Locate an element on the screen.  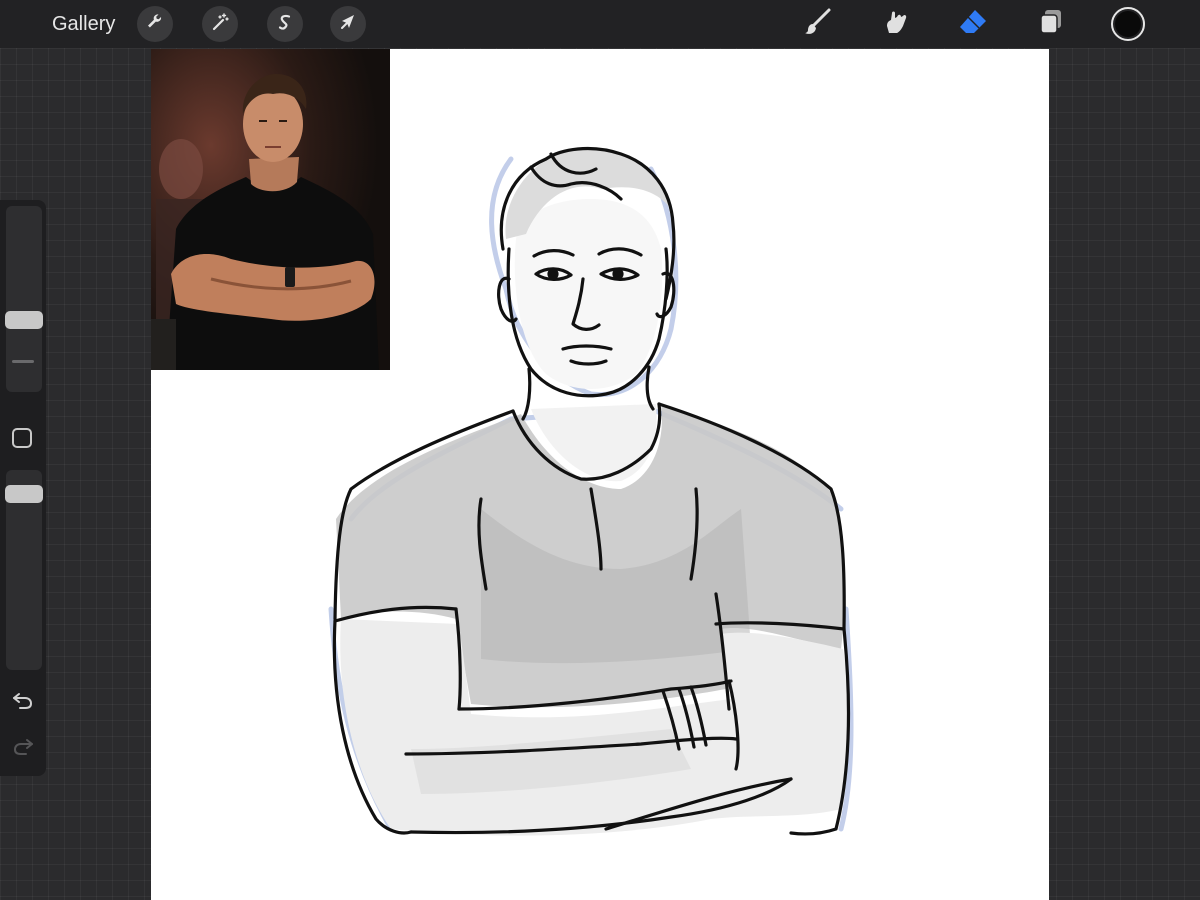
brush-size-slider is located at coordinates (24, 299).